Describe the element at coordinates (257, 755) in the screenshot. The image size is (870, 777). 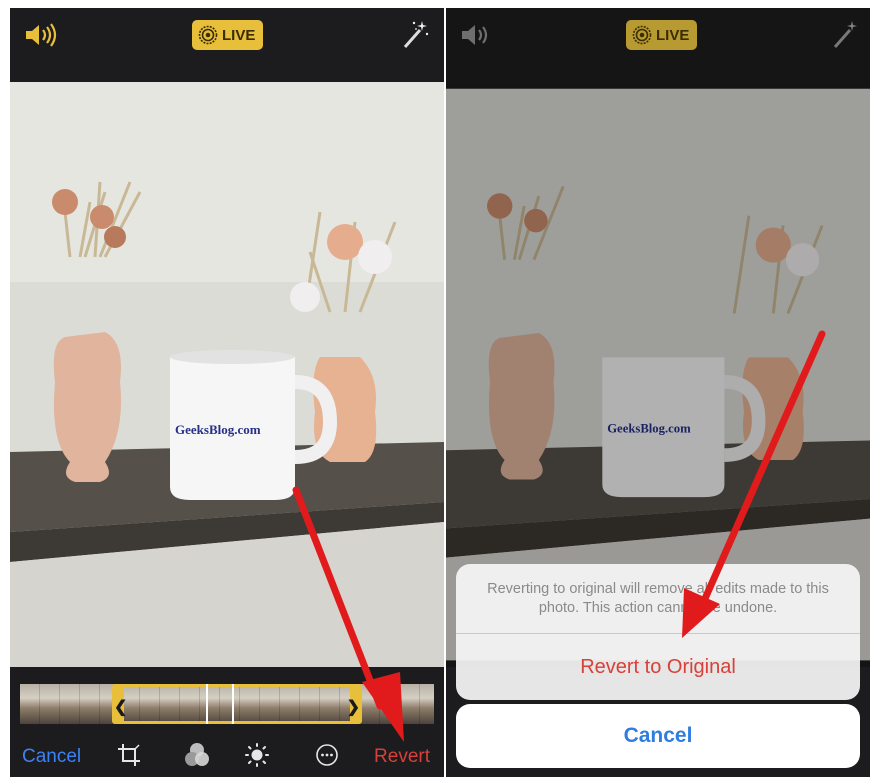
I see `adjust-icon` at that location.